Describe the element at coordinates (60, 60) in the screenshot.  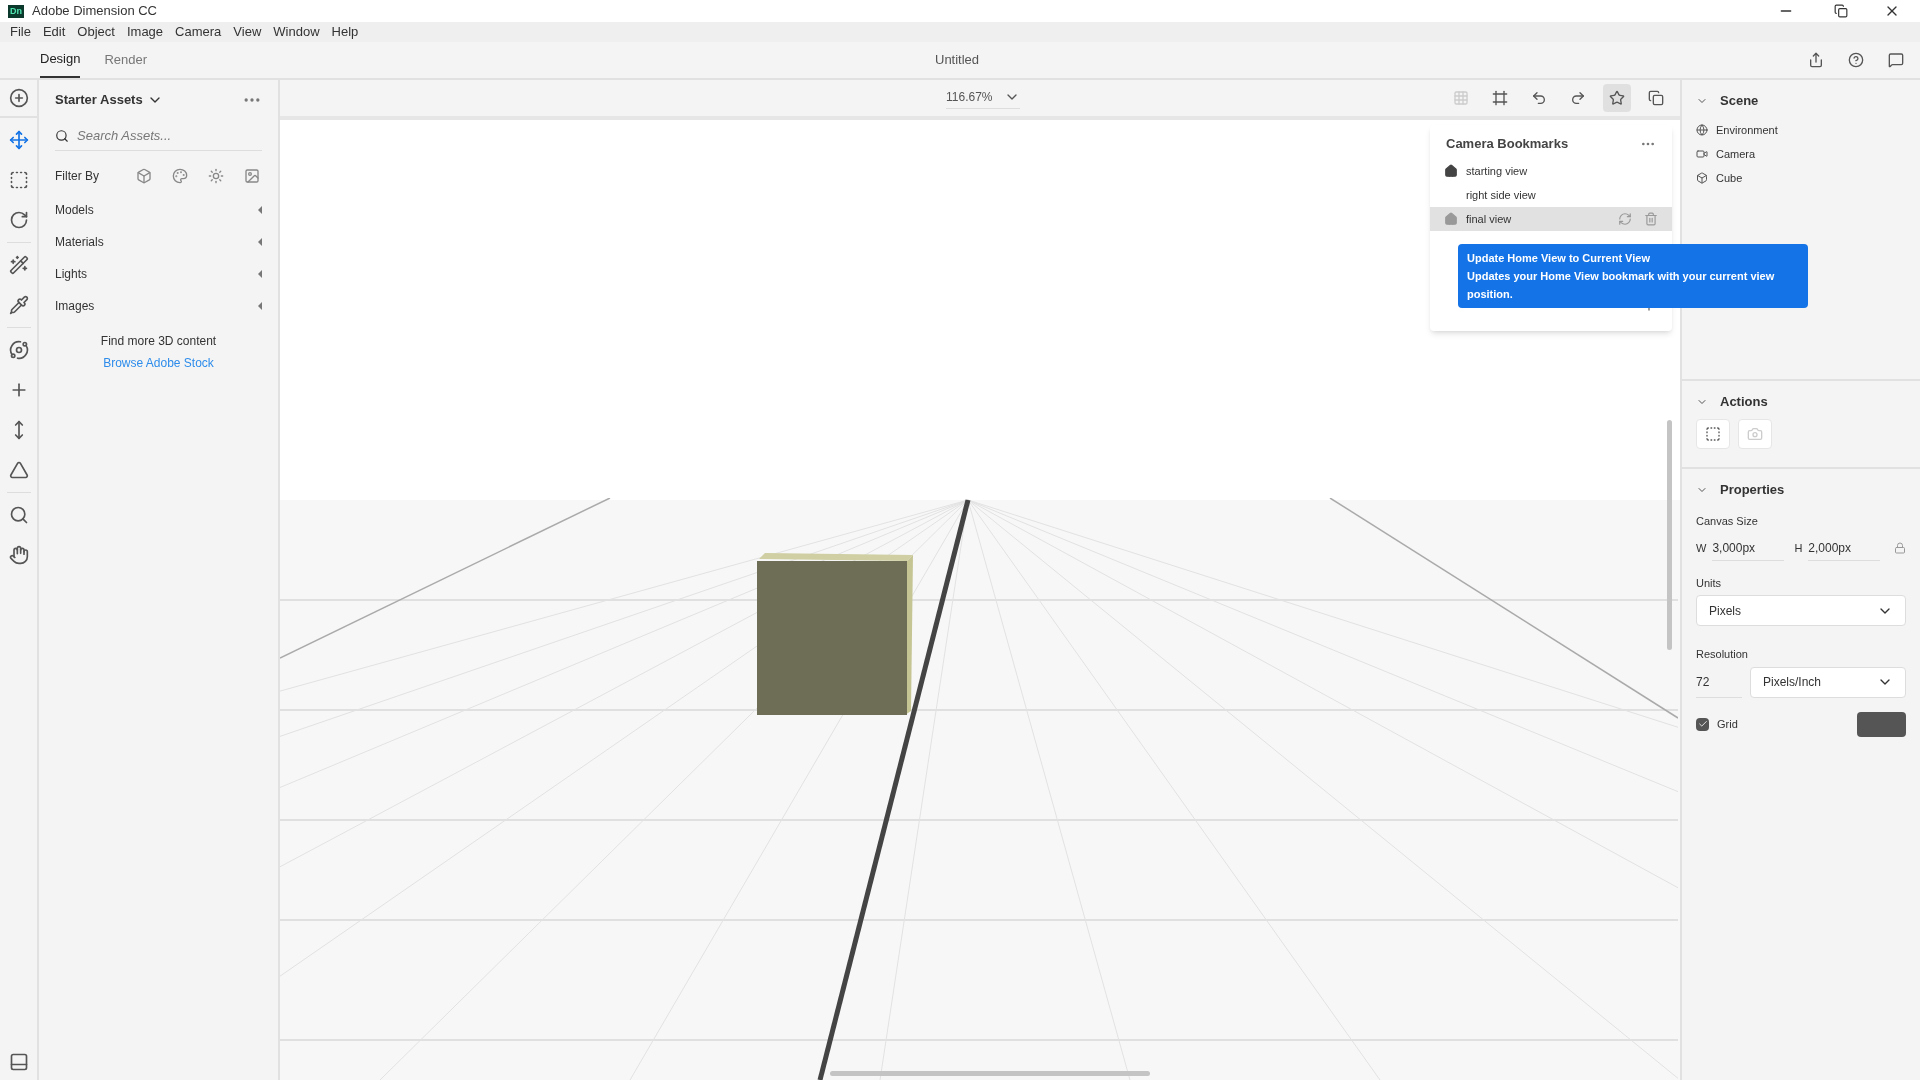
I see `tab: Design` at that location.